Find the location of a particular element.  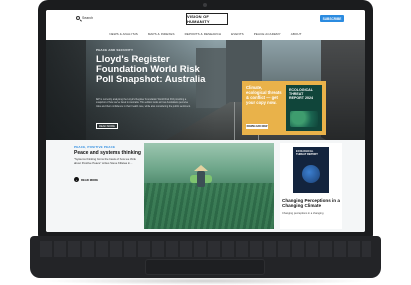

laptop-shadow is located at coordinates (205, 281).